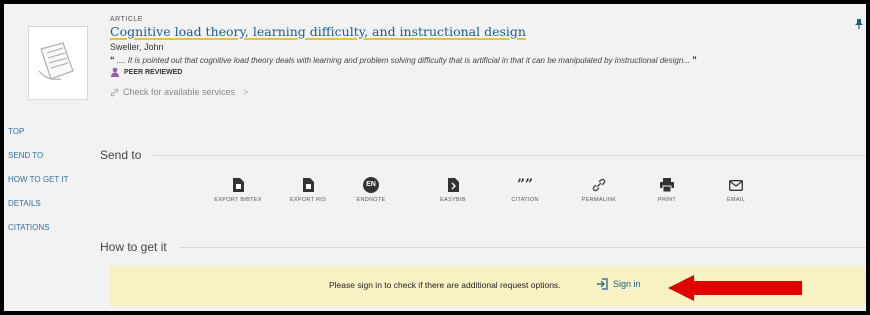  Describe the element at coordinates (308, 200) in the screenshot. I see `export-ris-label: EXPORT RIS` at that location.